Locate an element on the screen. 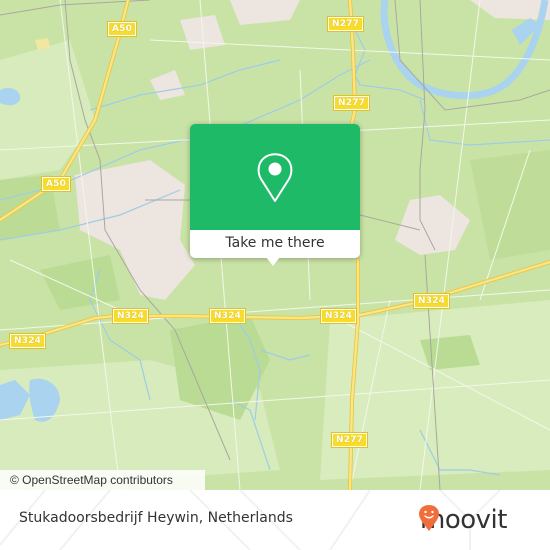 Image resolution: width=550 pixels, height=550 pixels. moovit-logo: moovit is located at coordinates (462, 520).